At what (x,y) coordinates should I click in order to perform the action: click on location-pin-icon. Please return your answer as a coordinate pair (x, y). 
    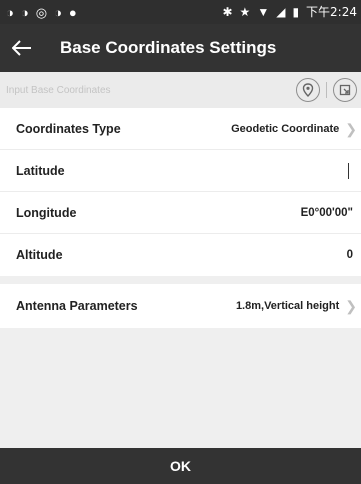
    Looking at the image, I should click on (308, 90).